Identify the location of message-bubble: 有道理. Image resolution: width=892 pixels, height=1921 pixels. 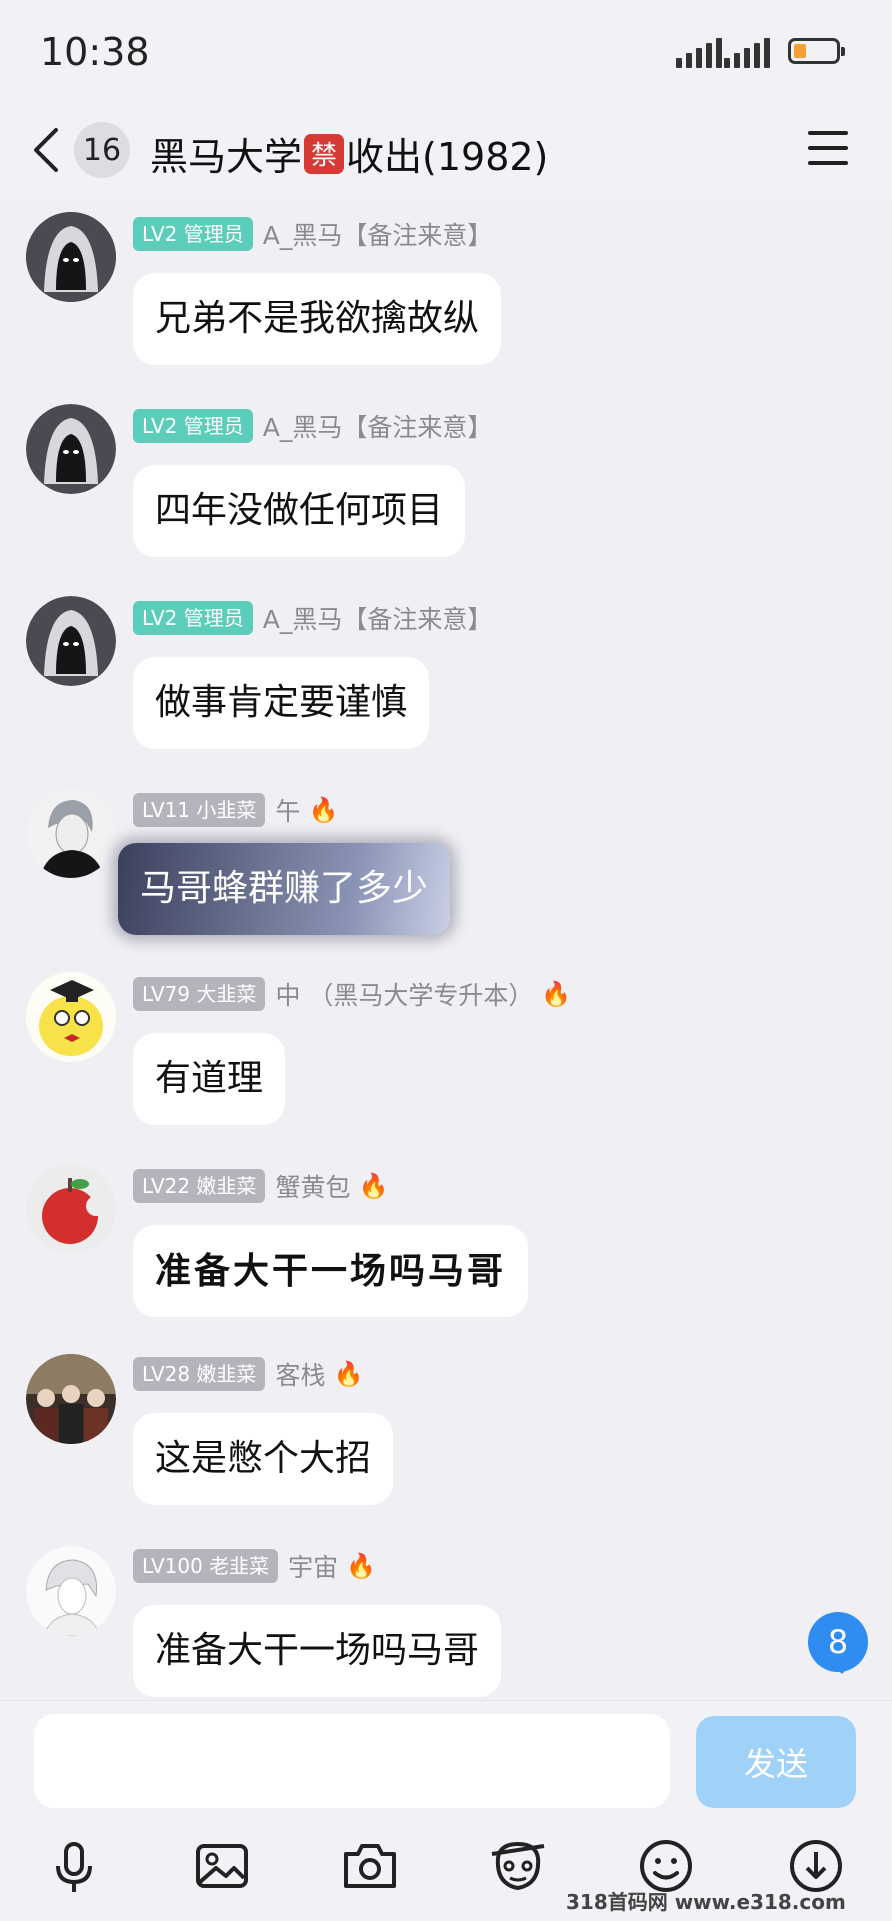
(209, 1079).